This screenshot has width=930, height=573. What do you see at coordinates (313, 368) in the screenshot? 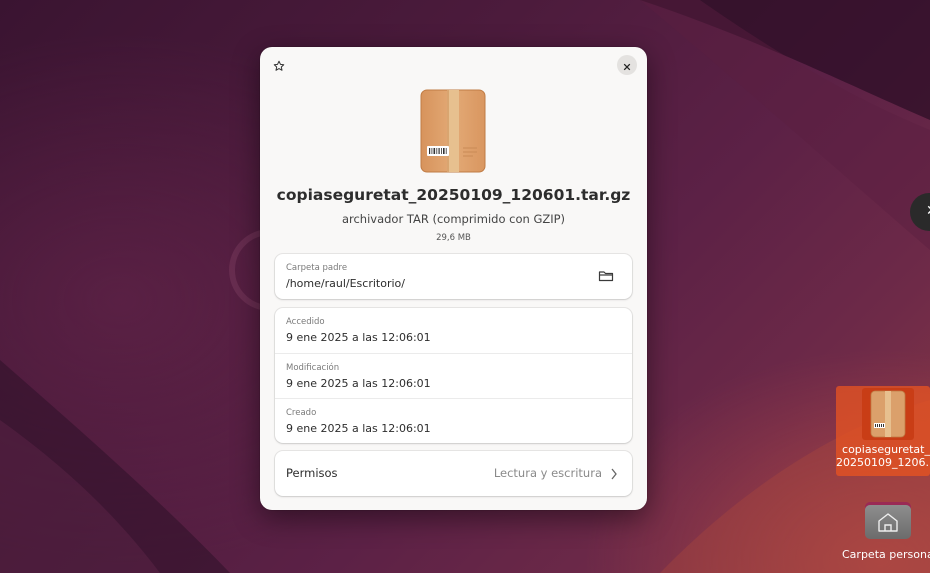
I see `modified-label: Modificación` at bounding box center [313, 368].